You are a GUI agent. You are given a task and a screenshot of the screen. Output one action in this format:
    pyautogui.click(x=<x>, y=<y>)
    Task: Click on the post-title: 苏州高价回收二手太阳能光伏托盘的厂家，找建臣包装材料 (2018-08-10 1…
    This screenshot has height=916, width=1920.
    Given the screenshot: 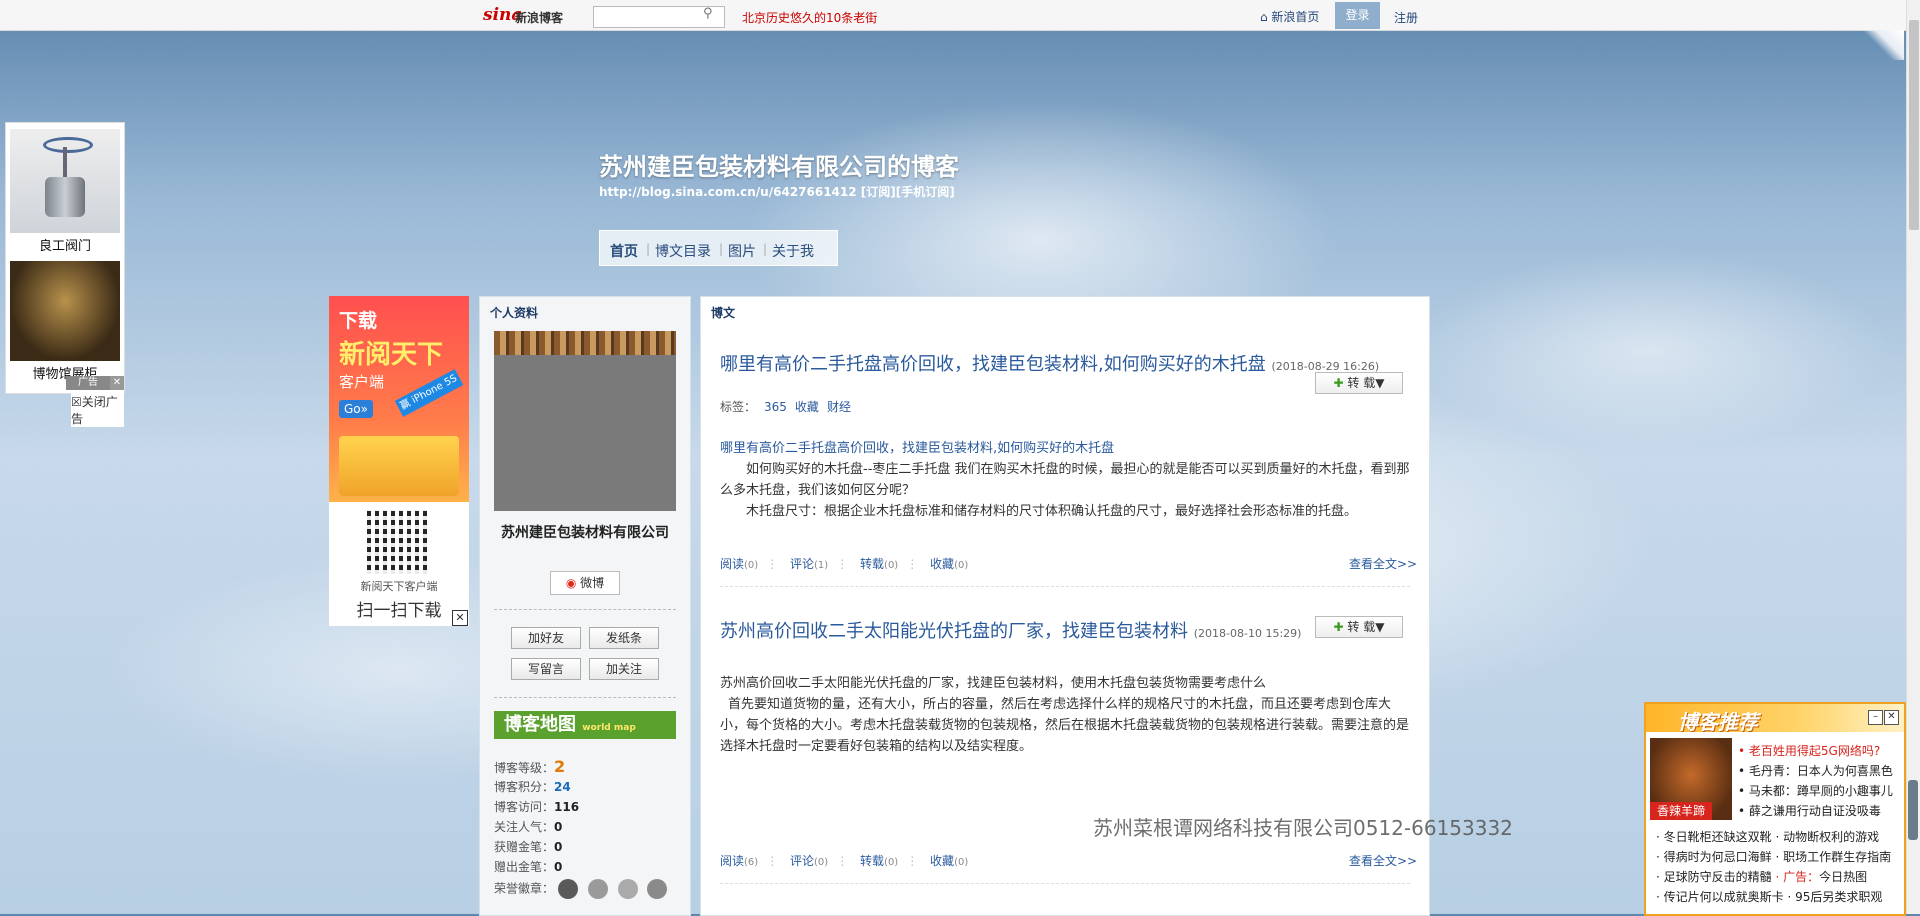 What is the action you would take?
    pyautogui.click(x=1010, y=630)
    